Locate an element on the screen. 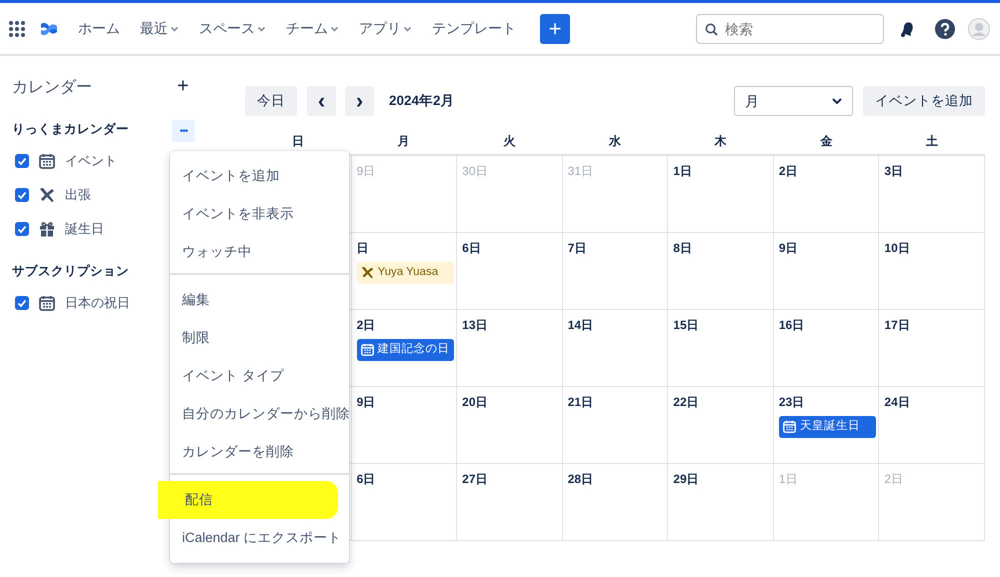 This screenshot has height=577, width=1000. weekday-heading: 火 is located at coordinates (509, 141).